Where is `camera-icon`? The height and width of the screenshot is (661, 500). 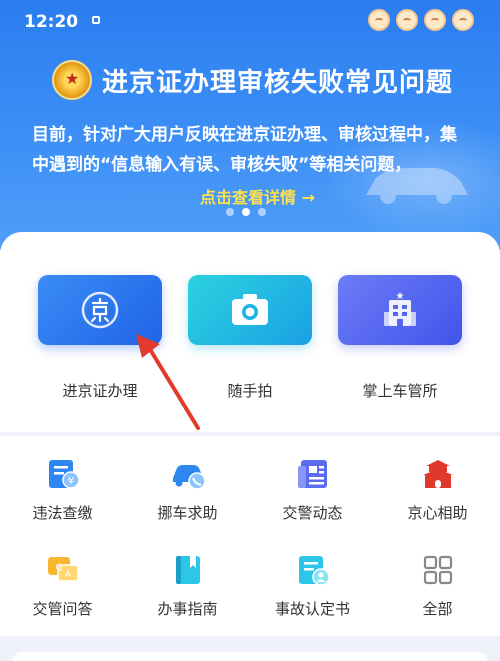 camera-icon is located at coordinates (250, 309).